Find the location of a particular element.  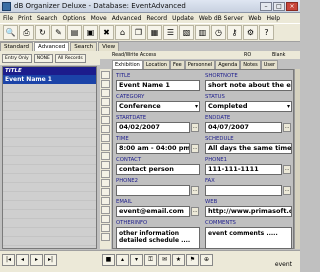

tab-search: Search is located at coordinates (84, 46).